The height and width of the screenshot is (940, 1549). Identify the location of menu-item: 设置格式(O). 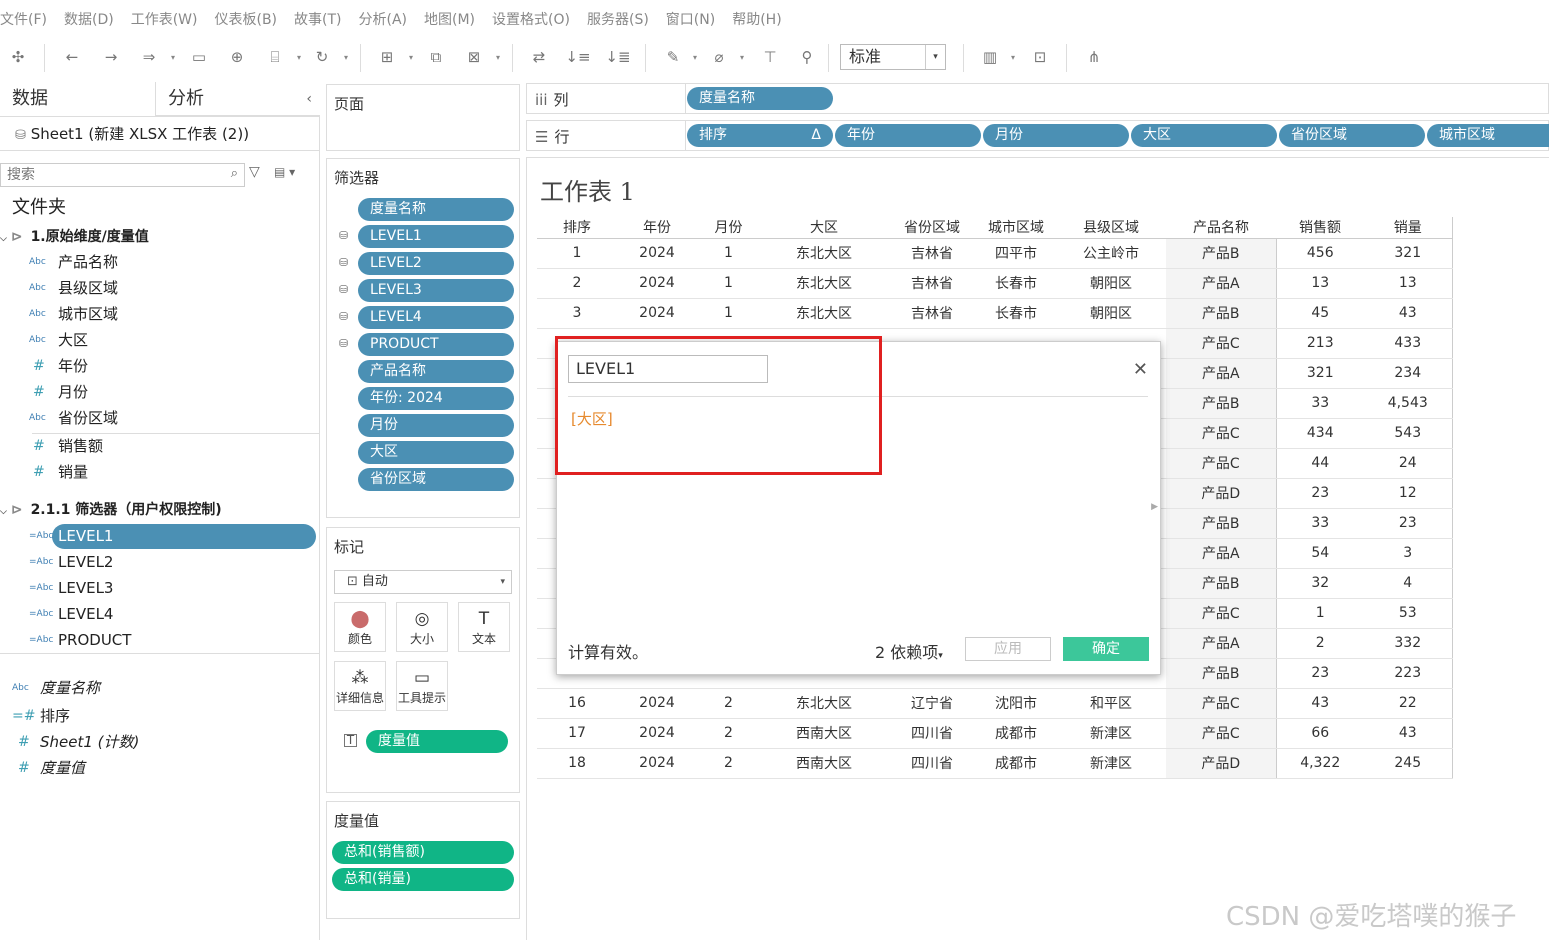
(531, 19).